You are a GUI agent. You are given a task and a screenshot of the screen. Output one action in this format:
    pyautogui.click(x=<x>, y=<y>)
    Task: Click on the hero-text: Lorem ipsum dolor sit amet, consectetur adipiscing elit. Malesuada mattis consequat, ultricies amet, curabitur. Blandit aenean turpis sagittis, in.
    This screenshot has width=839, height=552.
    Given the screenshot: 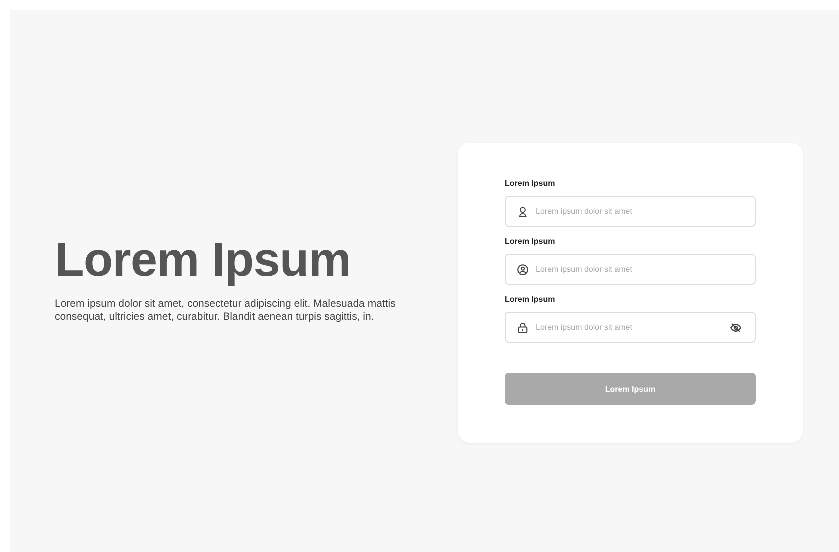 What is the action you would take?
    pyautogui.click(x=226, y=311)
    